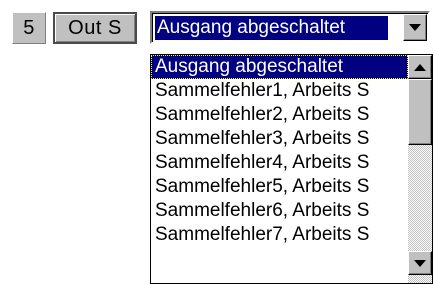  What do you see at coordinates (420, 112) in the screenshot?
I see `scrollbar-thumb` at bounding box center [420, 112].